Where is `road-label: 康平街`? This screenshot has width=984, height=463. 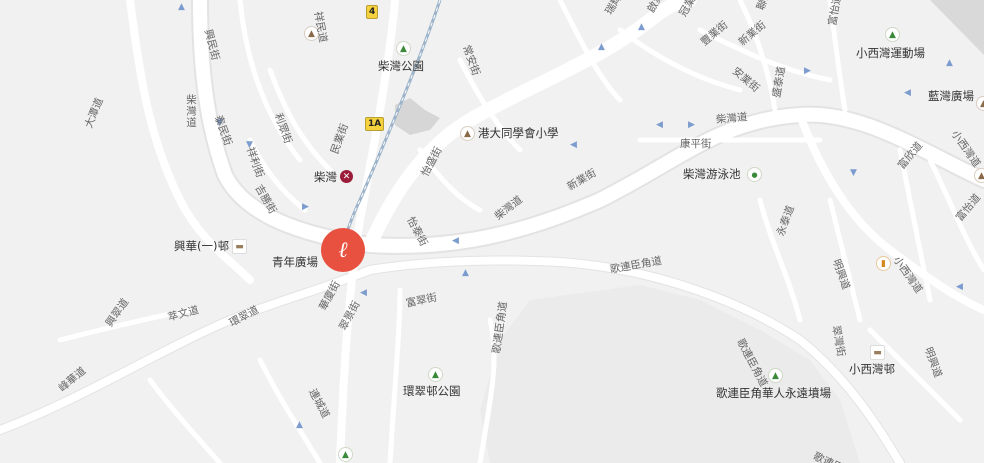 road-label: 康平街 is located at coordinates (696, 144).